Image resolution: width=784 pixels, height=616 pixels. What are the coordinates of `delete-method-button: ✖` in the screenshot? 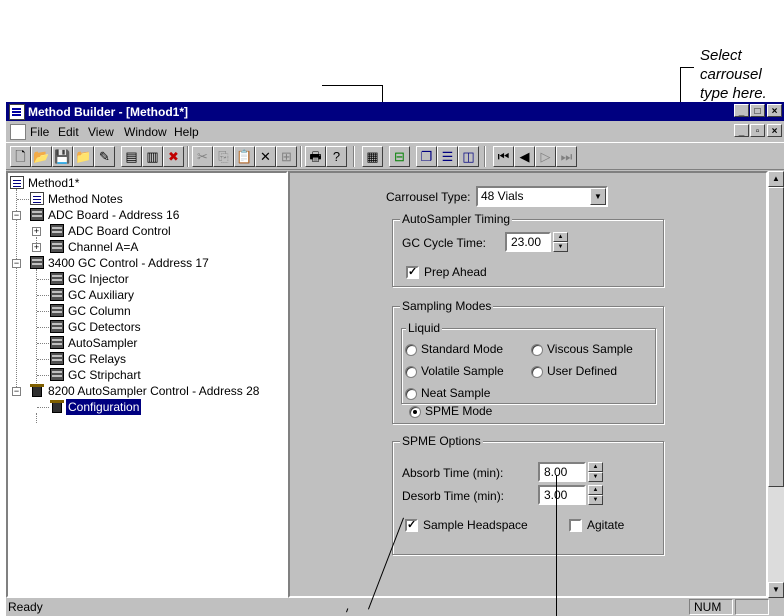 It's located at (173, 156).